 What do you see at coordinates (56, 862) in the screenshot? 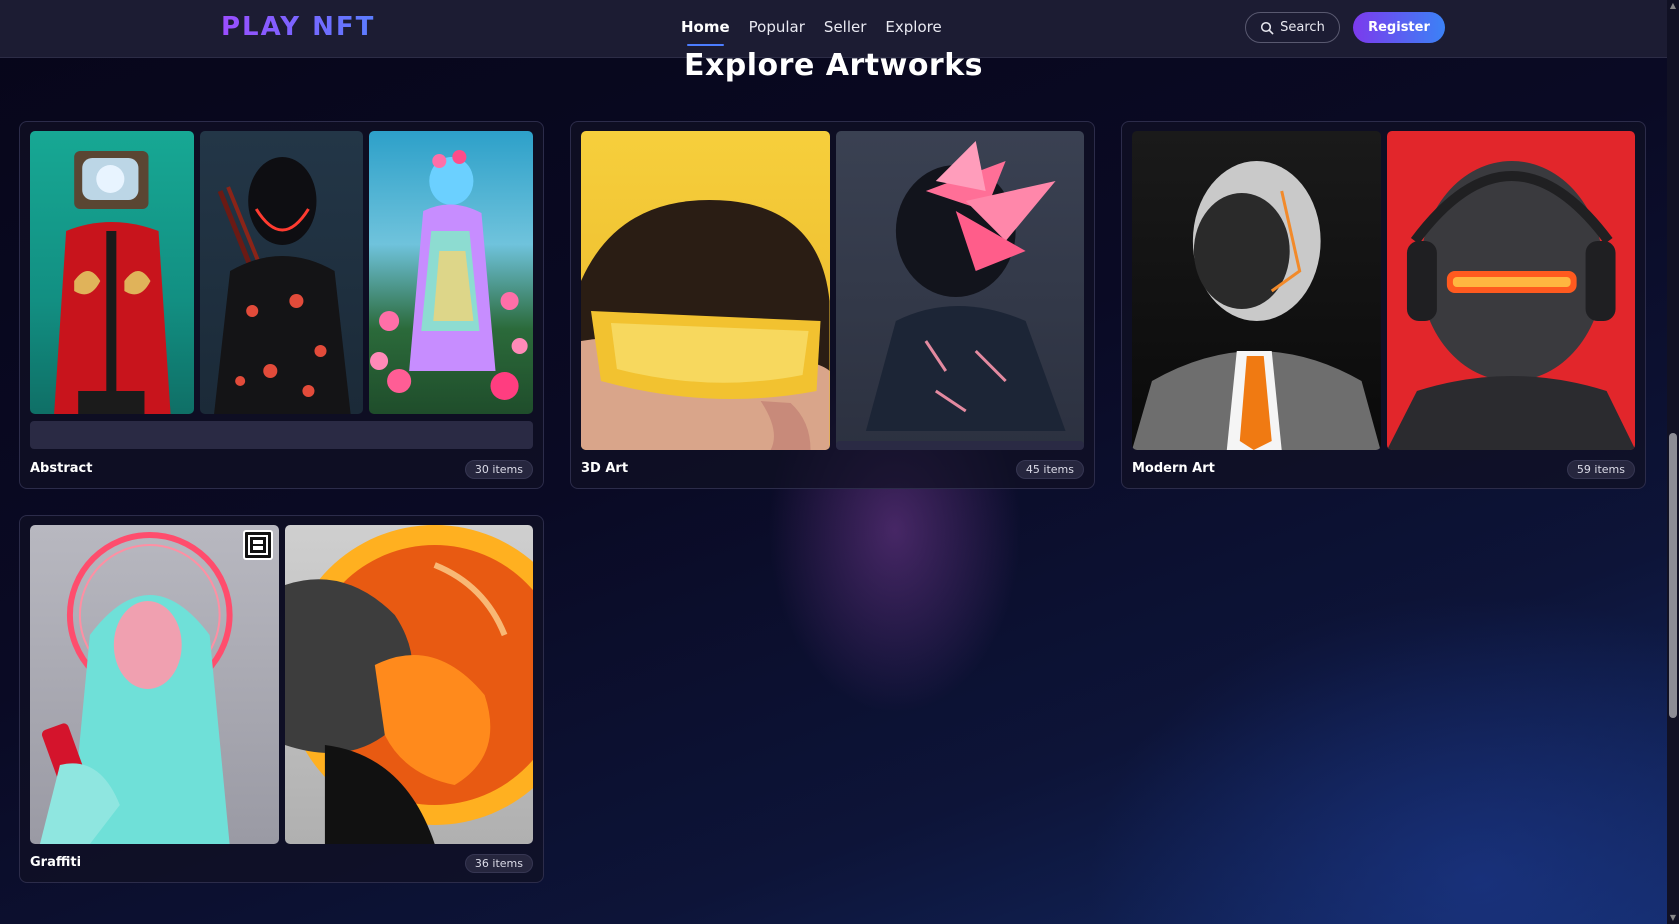
I see `collection-name: Graffiti` at bounding box center [56, 862].